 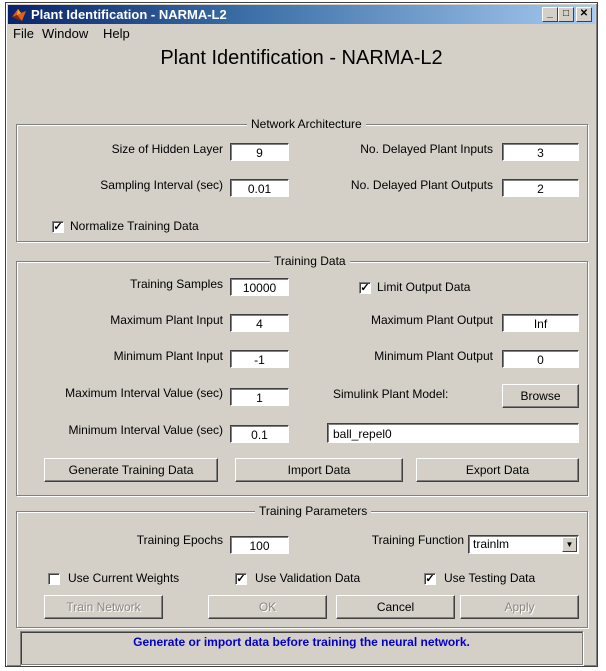 What do you see at coordinates (259, 152) in the screenshot?
I see `hidden-layer-input: 9` at bounding box center [259, 152].